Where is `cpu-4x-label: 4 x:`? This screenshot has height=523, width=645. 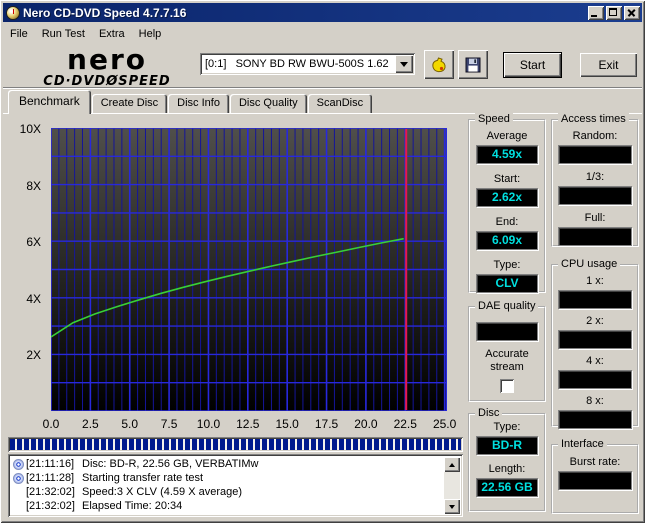 cpu-4x-label: 4 x: is located at coordinates (595, 361).